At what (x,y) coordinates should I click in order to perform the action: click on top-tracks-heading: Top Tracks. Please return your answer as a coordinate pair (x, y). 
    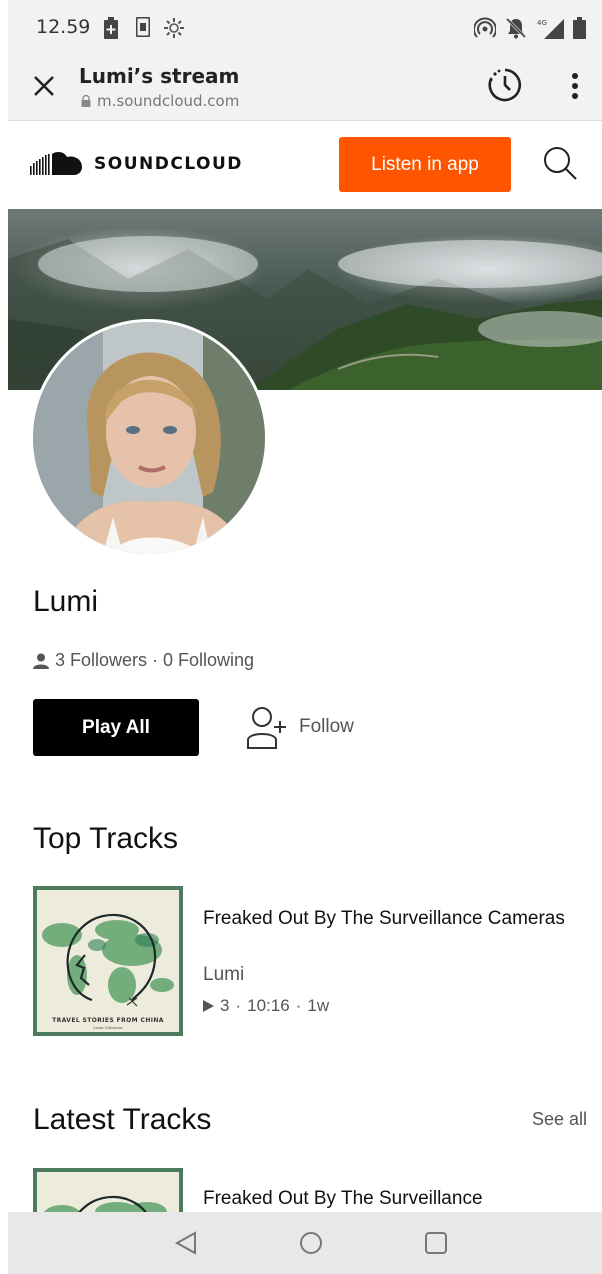
    Looking at the image, I should click on (106, 838).